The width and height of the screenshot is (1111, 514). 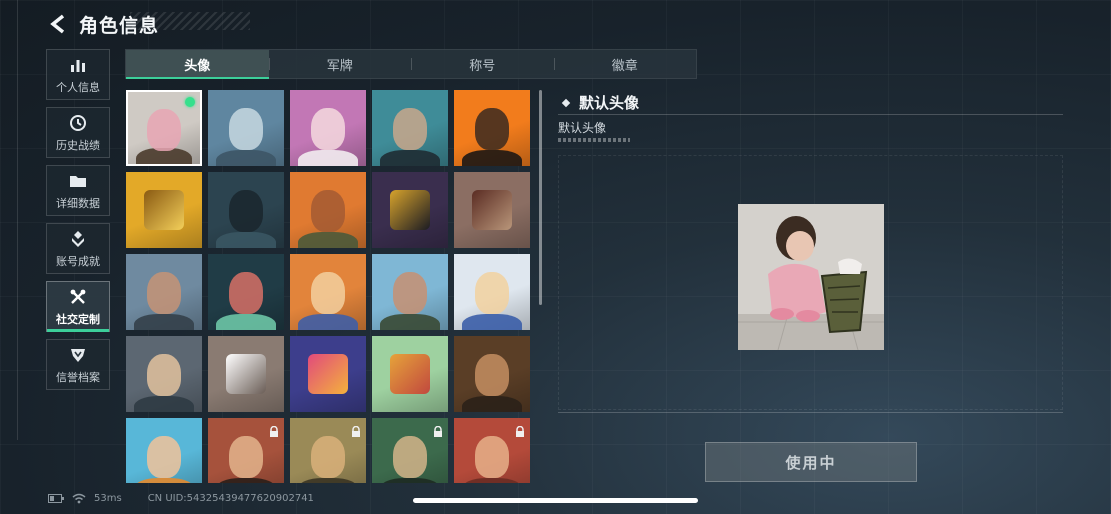 I want to click on side-divider, so click(x=17, y=220).